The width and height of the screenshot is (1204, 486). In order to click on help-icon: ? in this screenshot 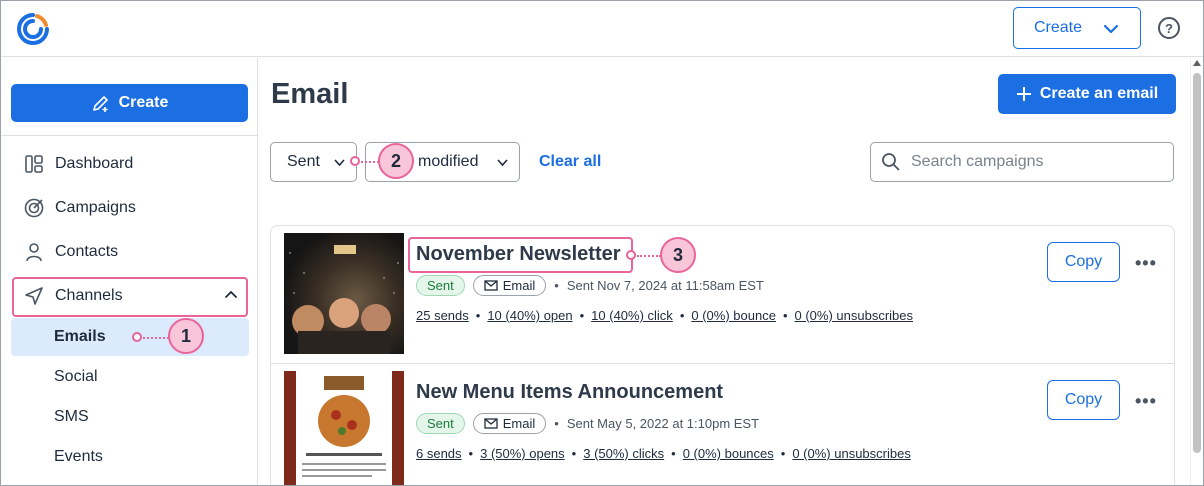, I will do `click(1169, 28)`.